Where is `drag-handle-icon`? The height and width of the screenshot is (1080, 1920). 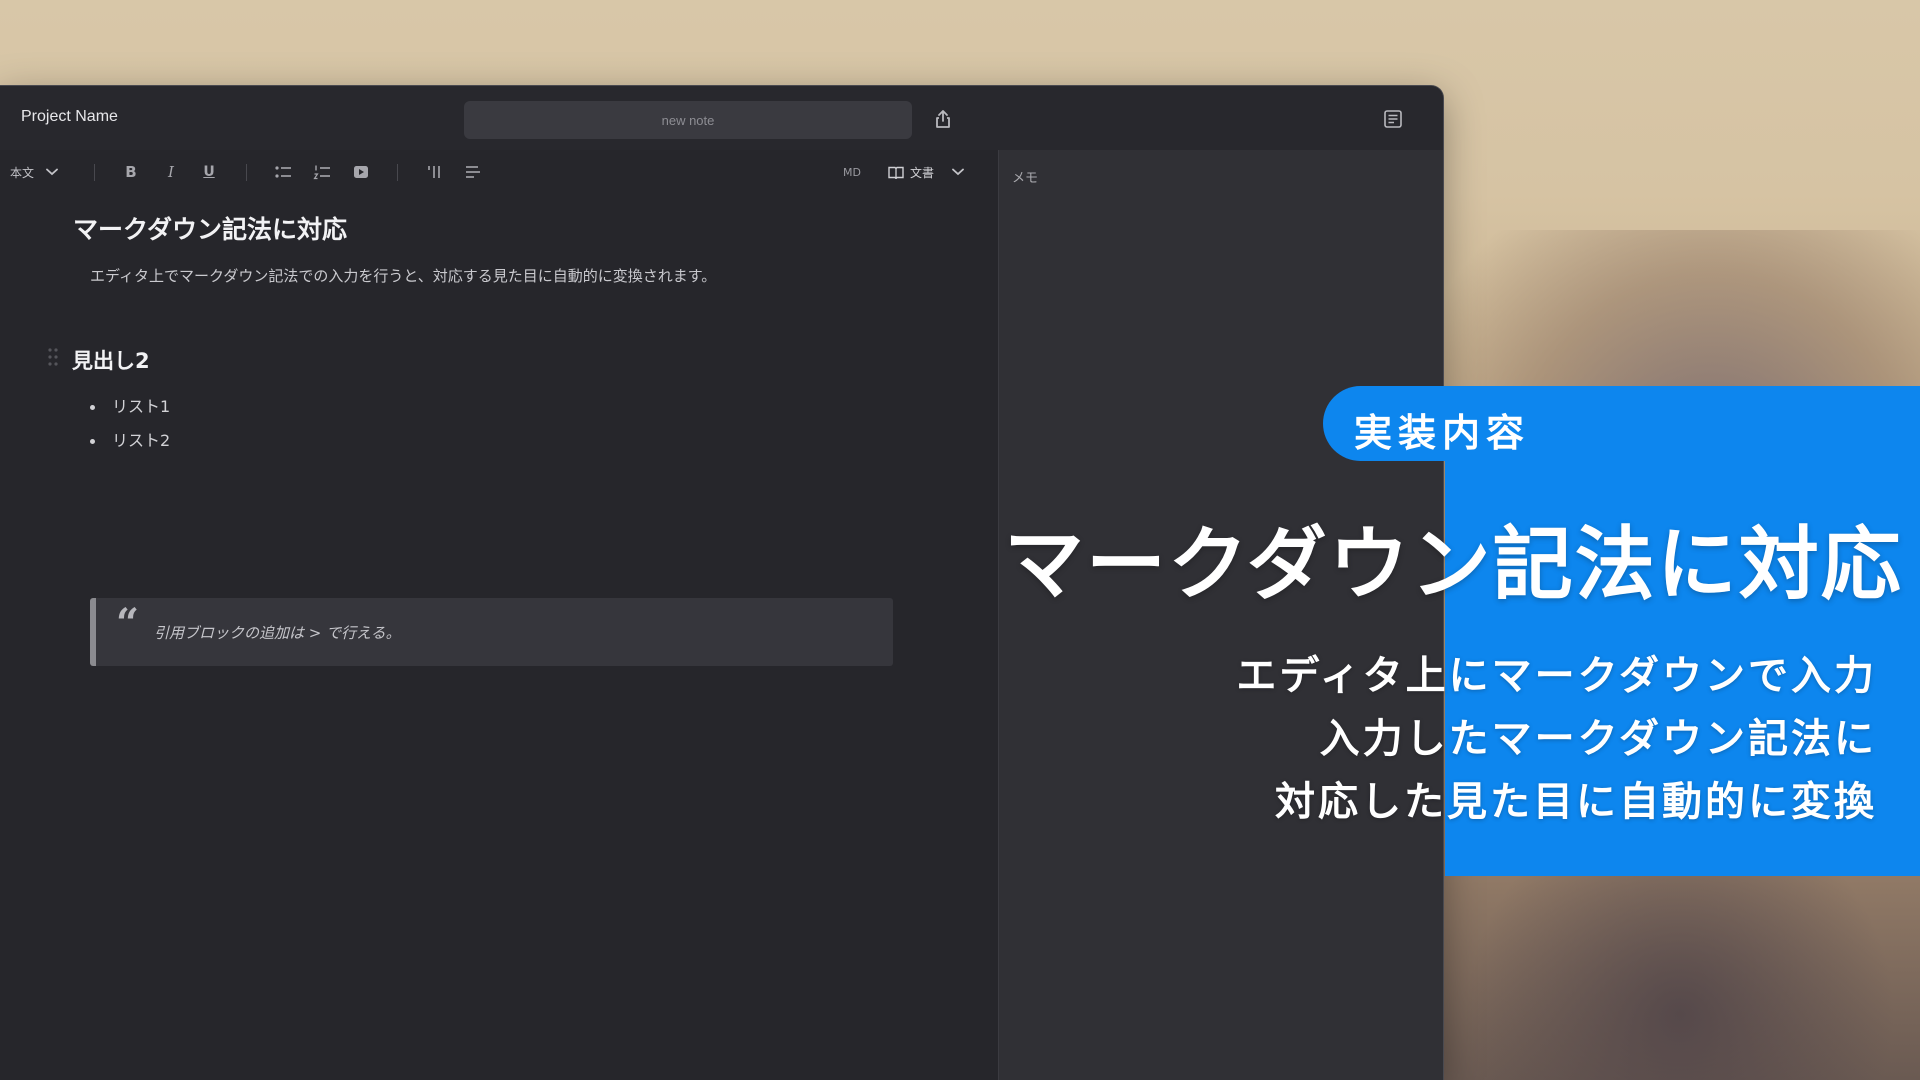 drag-handle-icon is located at coordinates (53, 357).